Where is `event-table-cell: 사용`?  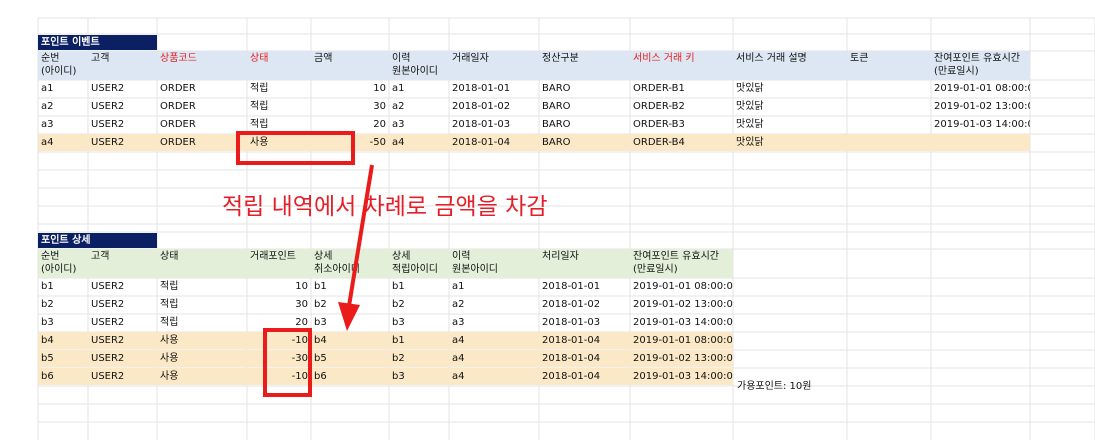 event-table-cell: 사용 is located at coordinates (279, 143).